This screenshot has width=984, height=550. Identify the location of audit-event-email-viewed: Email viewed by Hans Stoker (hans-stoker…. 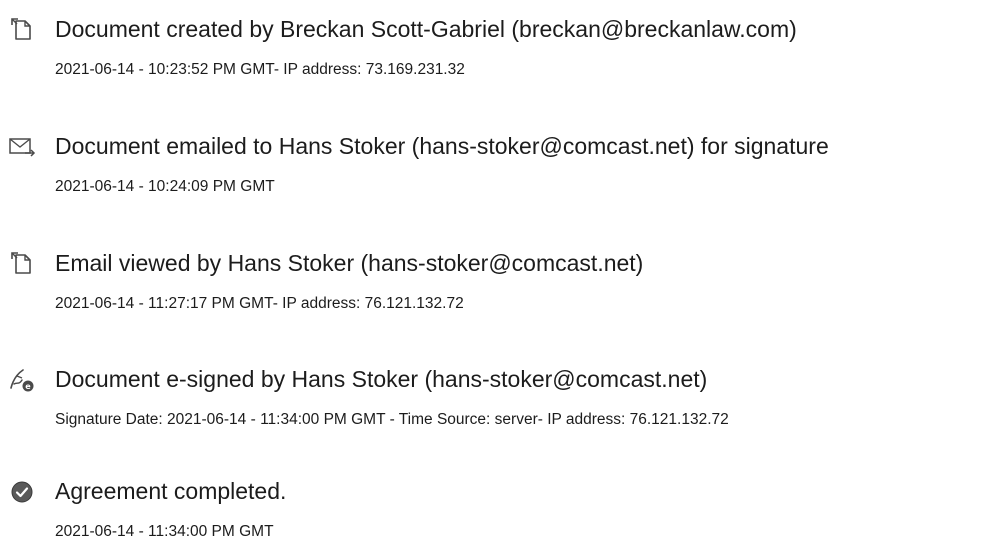
(492, 282).